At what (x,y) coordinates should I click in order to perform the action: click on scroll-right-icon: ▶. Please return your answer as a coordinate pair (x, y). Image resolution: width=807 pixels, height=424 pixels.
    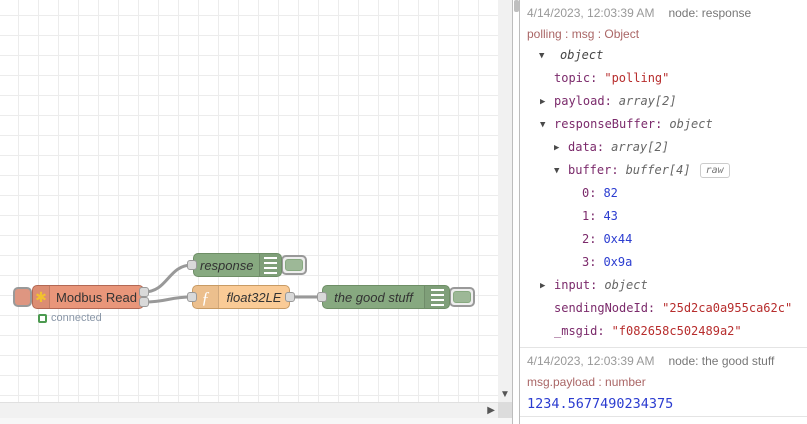
    Looking at the image, I should click on (491, 410).